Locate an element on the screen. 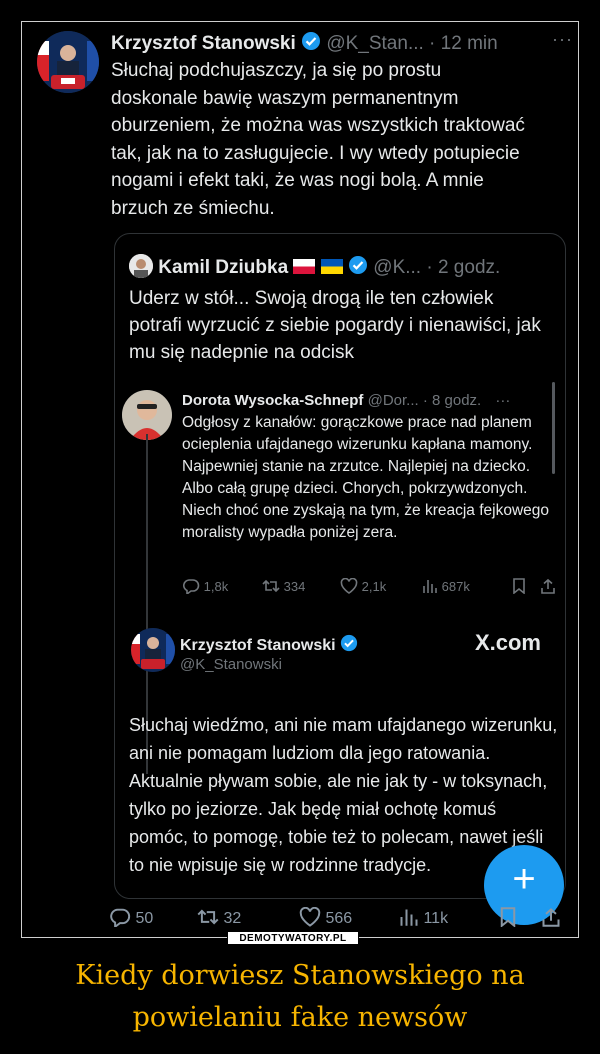 The width and height of the screenshot is (600, 1054). more-options-icon: ··· is located at coordinates (562, 39).